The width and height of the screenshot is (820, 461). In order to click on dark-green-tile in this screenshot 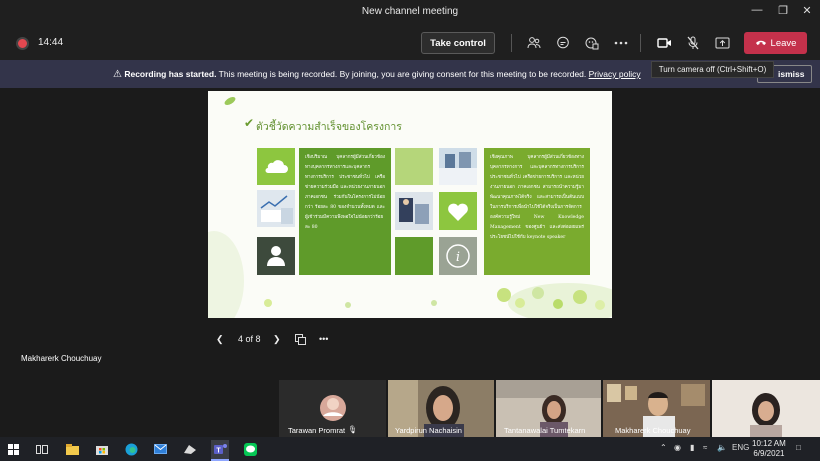, I will do `click(414, 256)`.